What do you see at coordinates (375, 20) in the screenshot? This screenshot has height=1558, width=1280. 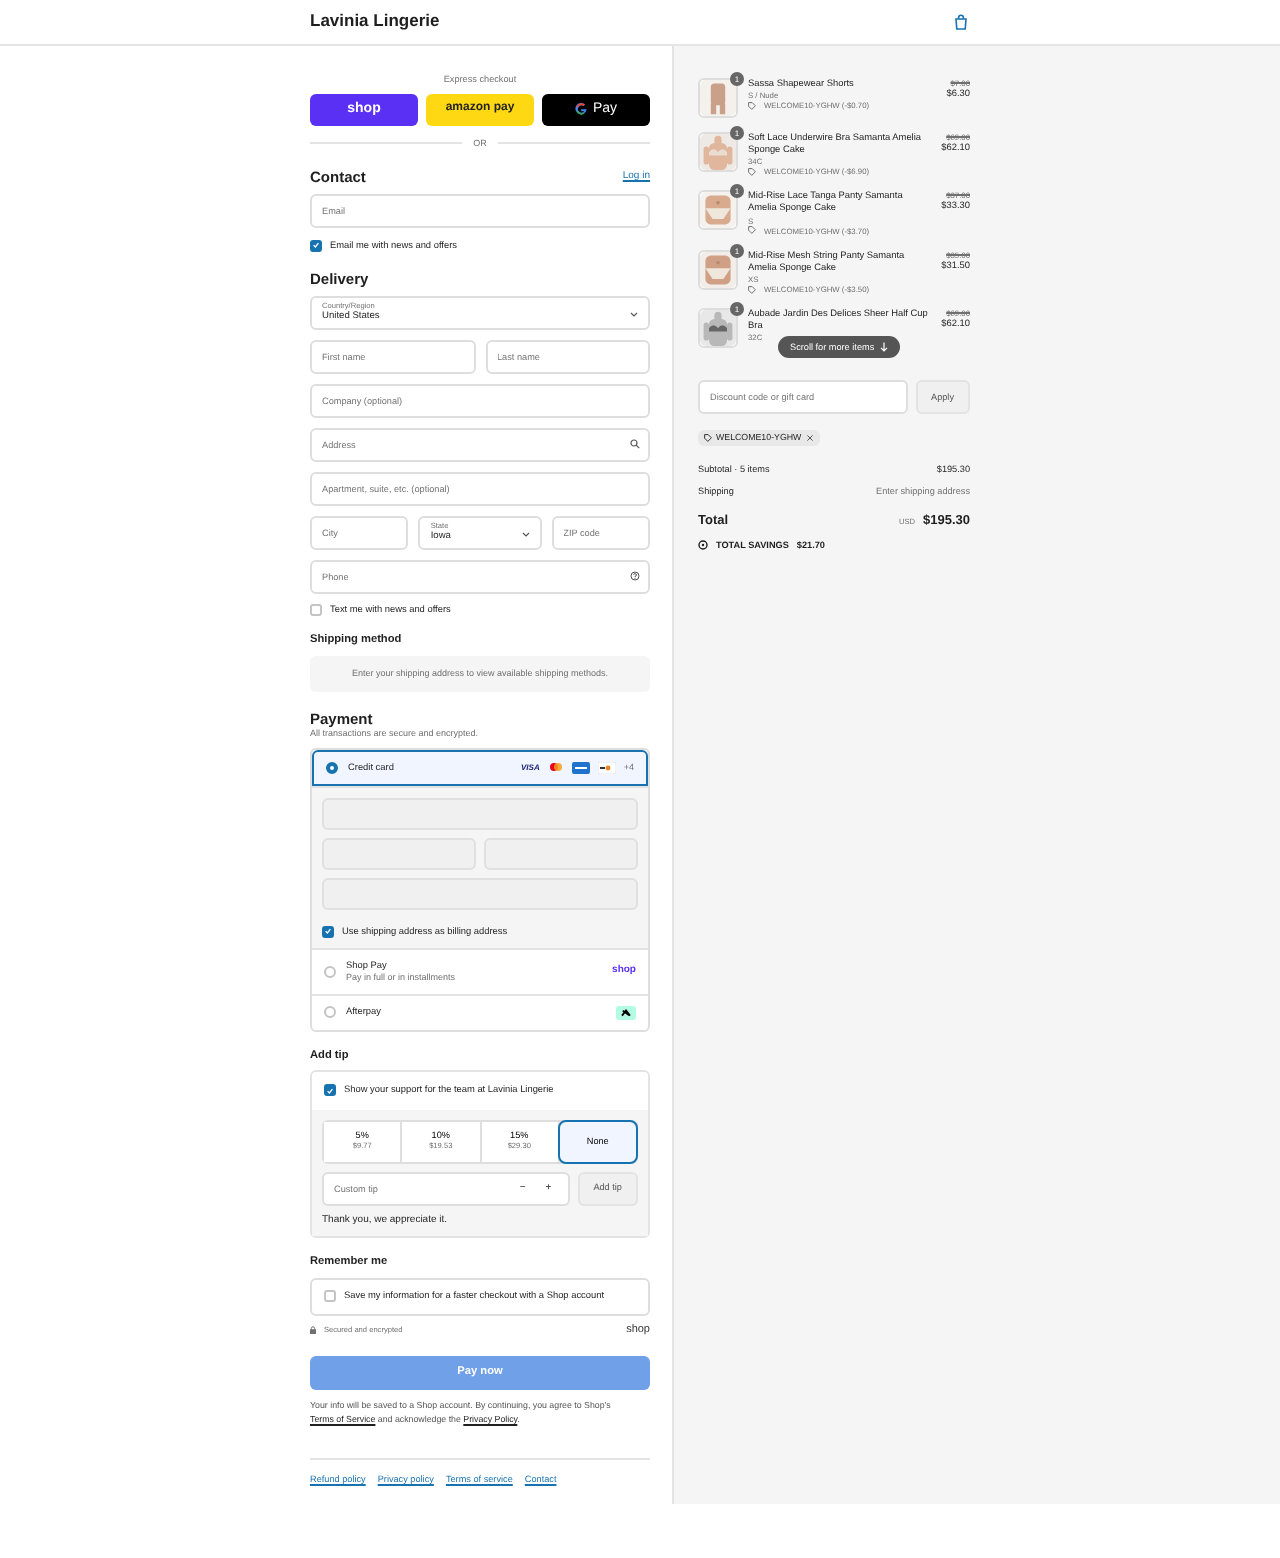 I see `store-name: Lavinia Lingerie` at bounding box center [375, 20].